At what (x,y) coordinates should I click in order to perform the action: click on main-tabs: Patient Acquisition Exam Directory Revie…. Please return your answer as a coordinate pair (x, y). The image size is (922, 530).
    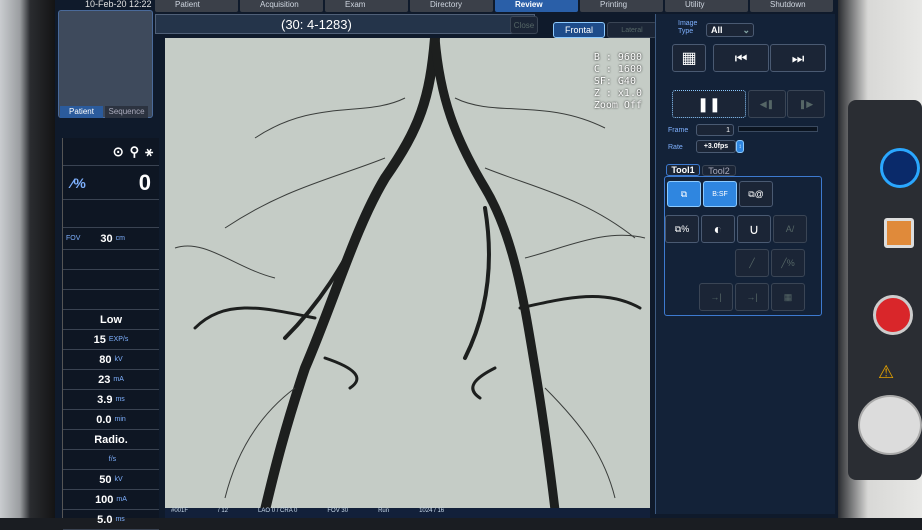
    Looking at the image, I should click on (494, 6).